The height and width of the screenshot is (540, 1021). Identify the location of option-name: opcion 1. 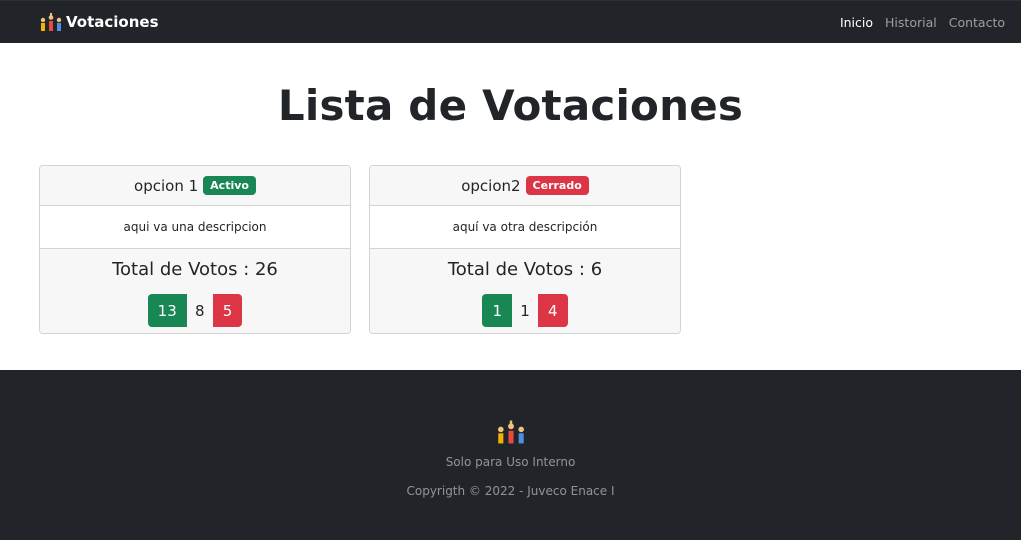
(166, 185).